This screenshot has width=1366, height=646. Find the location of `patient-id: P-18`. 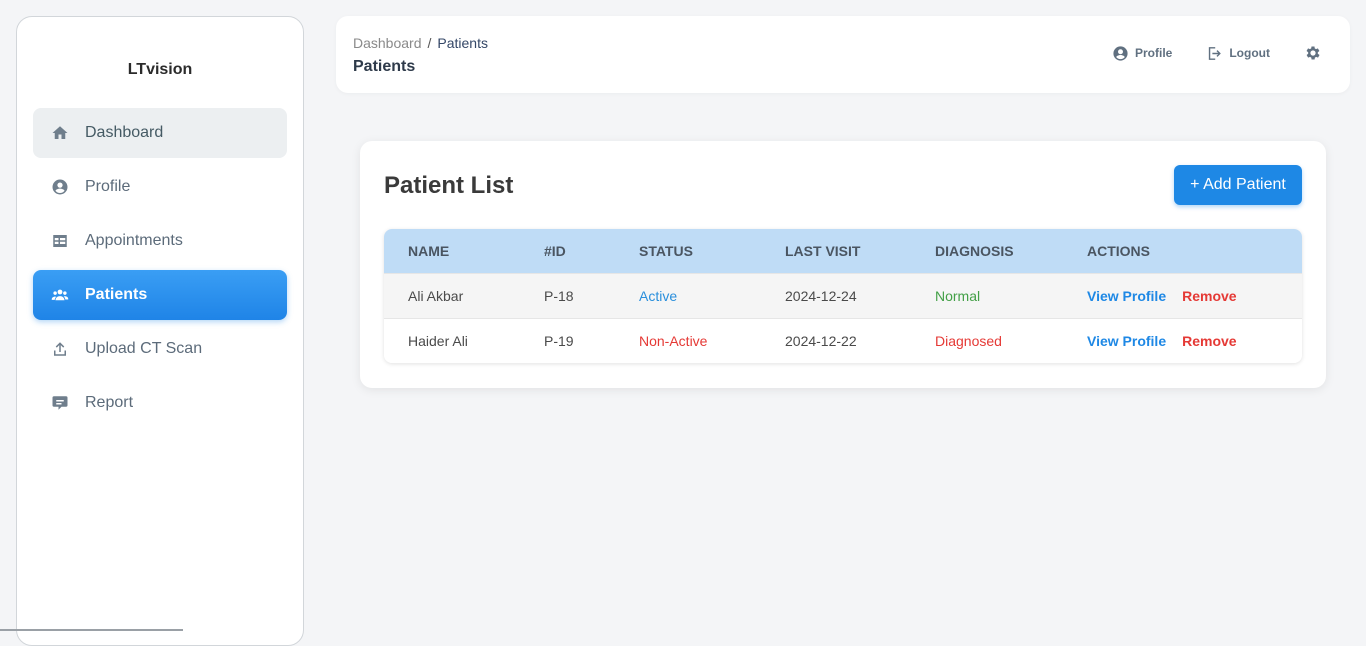

patient-id: P-18 is located at coordinates (559, 296).